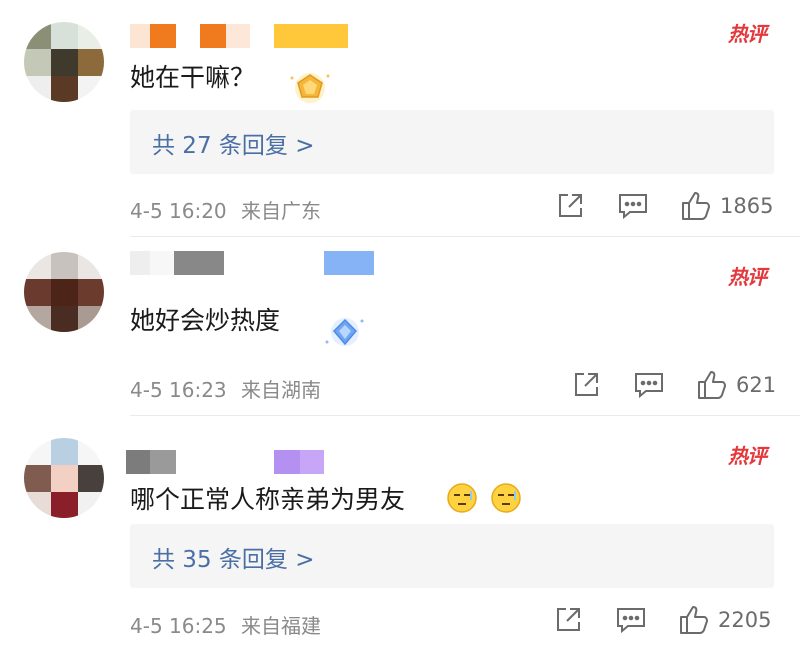 This screenshot has width=800, height=654. What do you see at coordinates (281, 390) in the screenshot?
I see `location: 来自湖南` at bounding box center [281, 390].